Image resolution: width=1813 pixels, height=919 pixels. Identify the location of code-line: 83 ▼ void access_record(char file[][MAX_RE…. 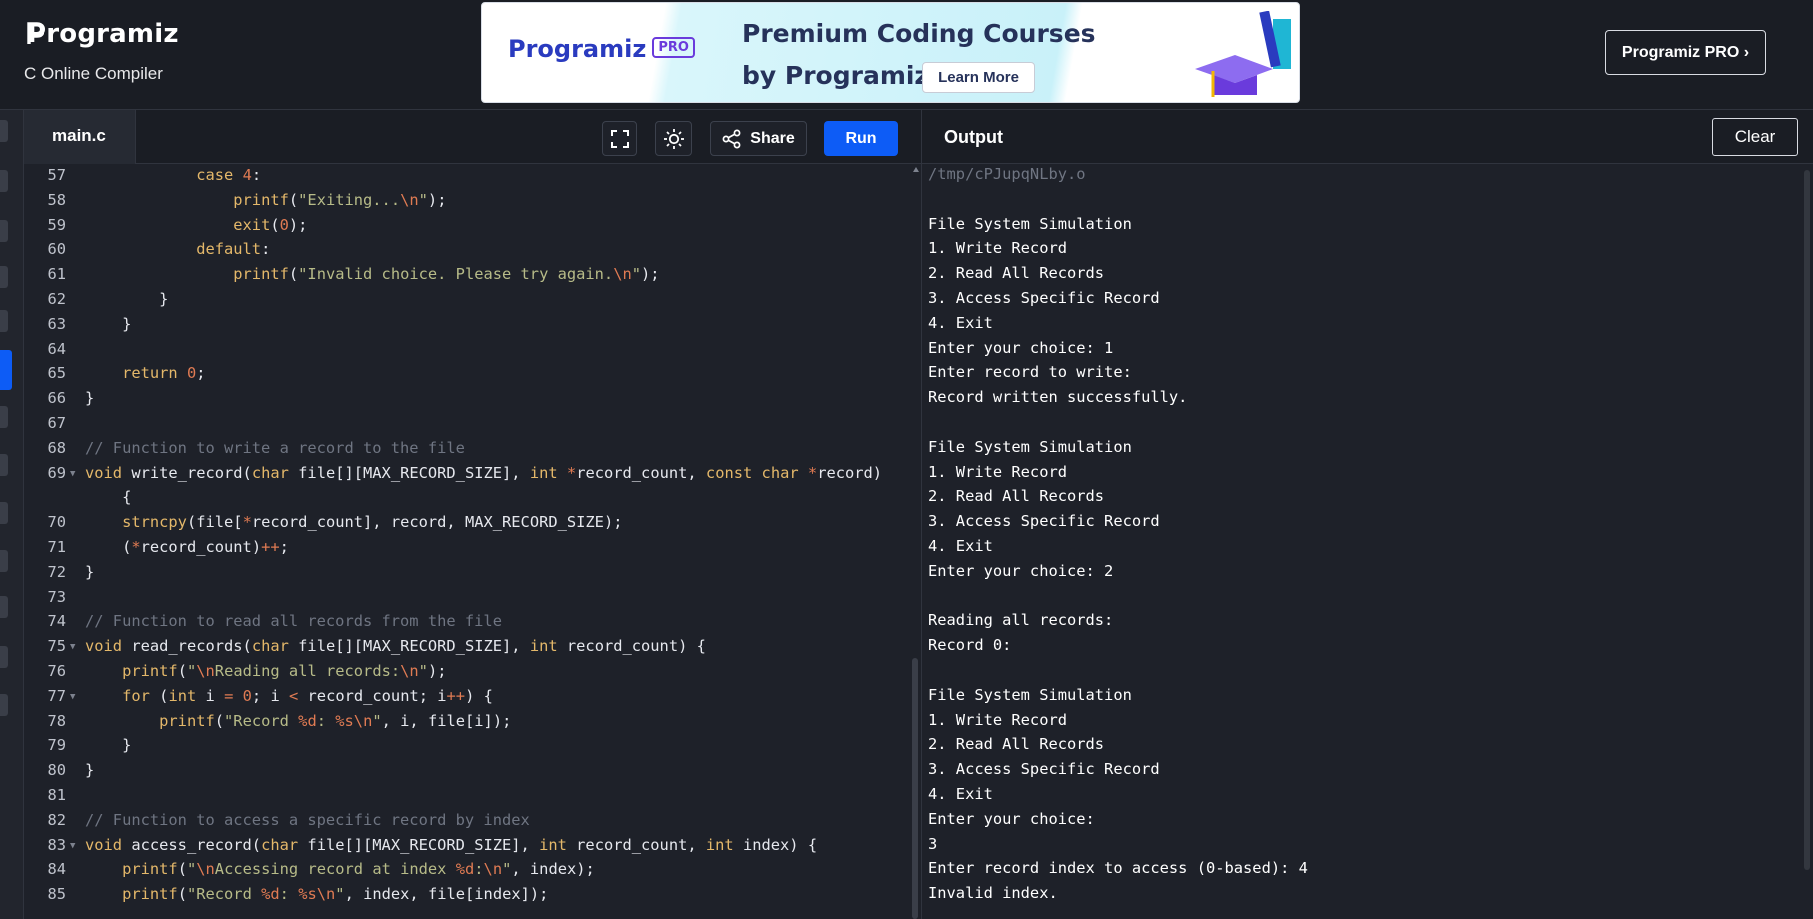
(464, 848).